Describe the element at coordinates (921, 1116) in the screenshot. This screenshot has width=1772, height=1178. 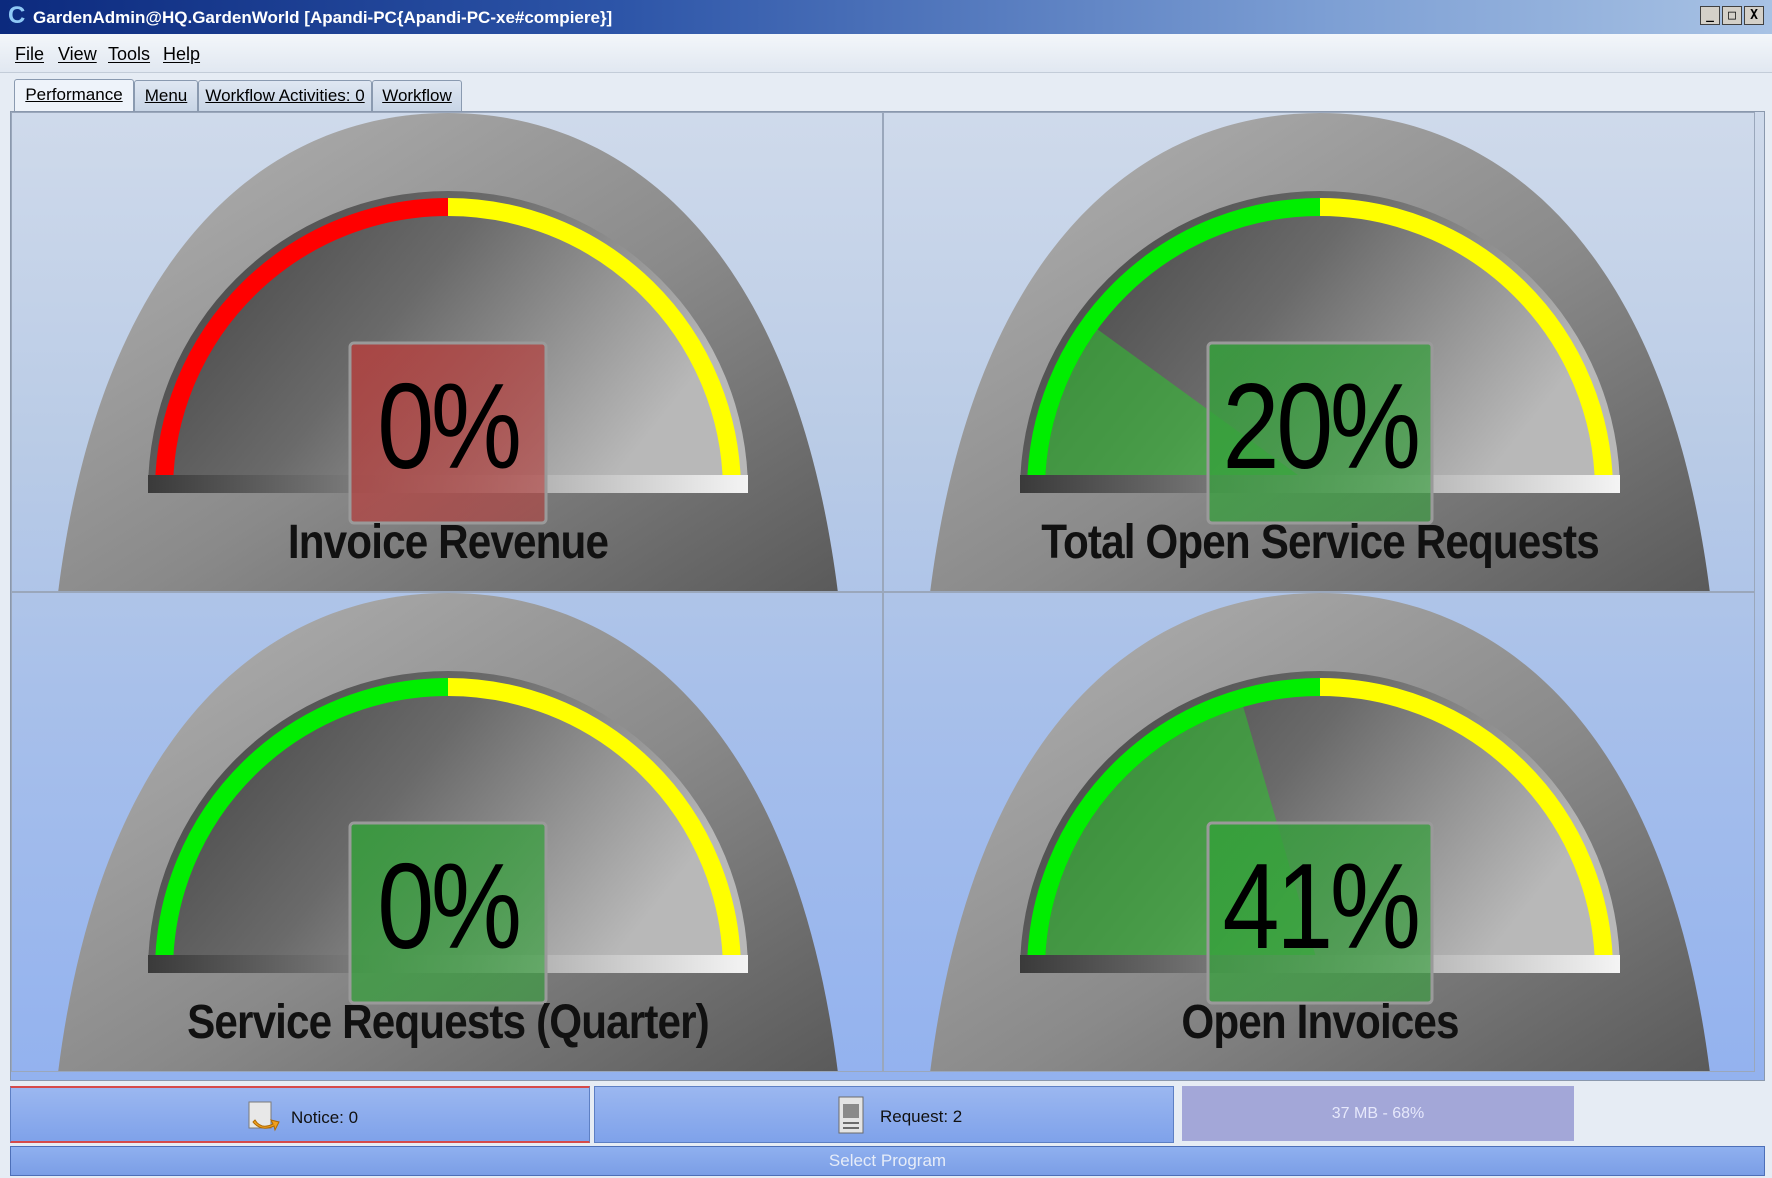
I see `request-label: Request: 2` at that location.